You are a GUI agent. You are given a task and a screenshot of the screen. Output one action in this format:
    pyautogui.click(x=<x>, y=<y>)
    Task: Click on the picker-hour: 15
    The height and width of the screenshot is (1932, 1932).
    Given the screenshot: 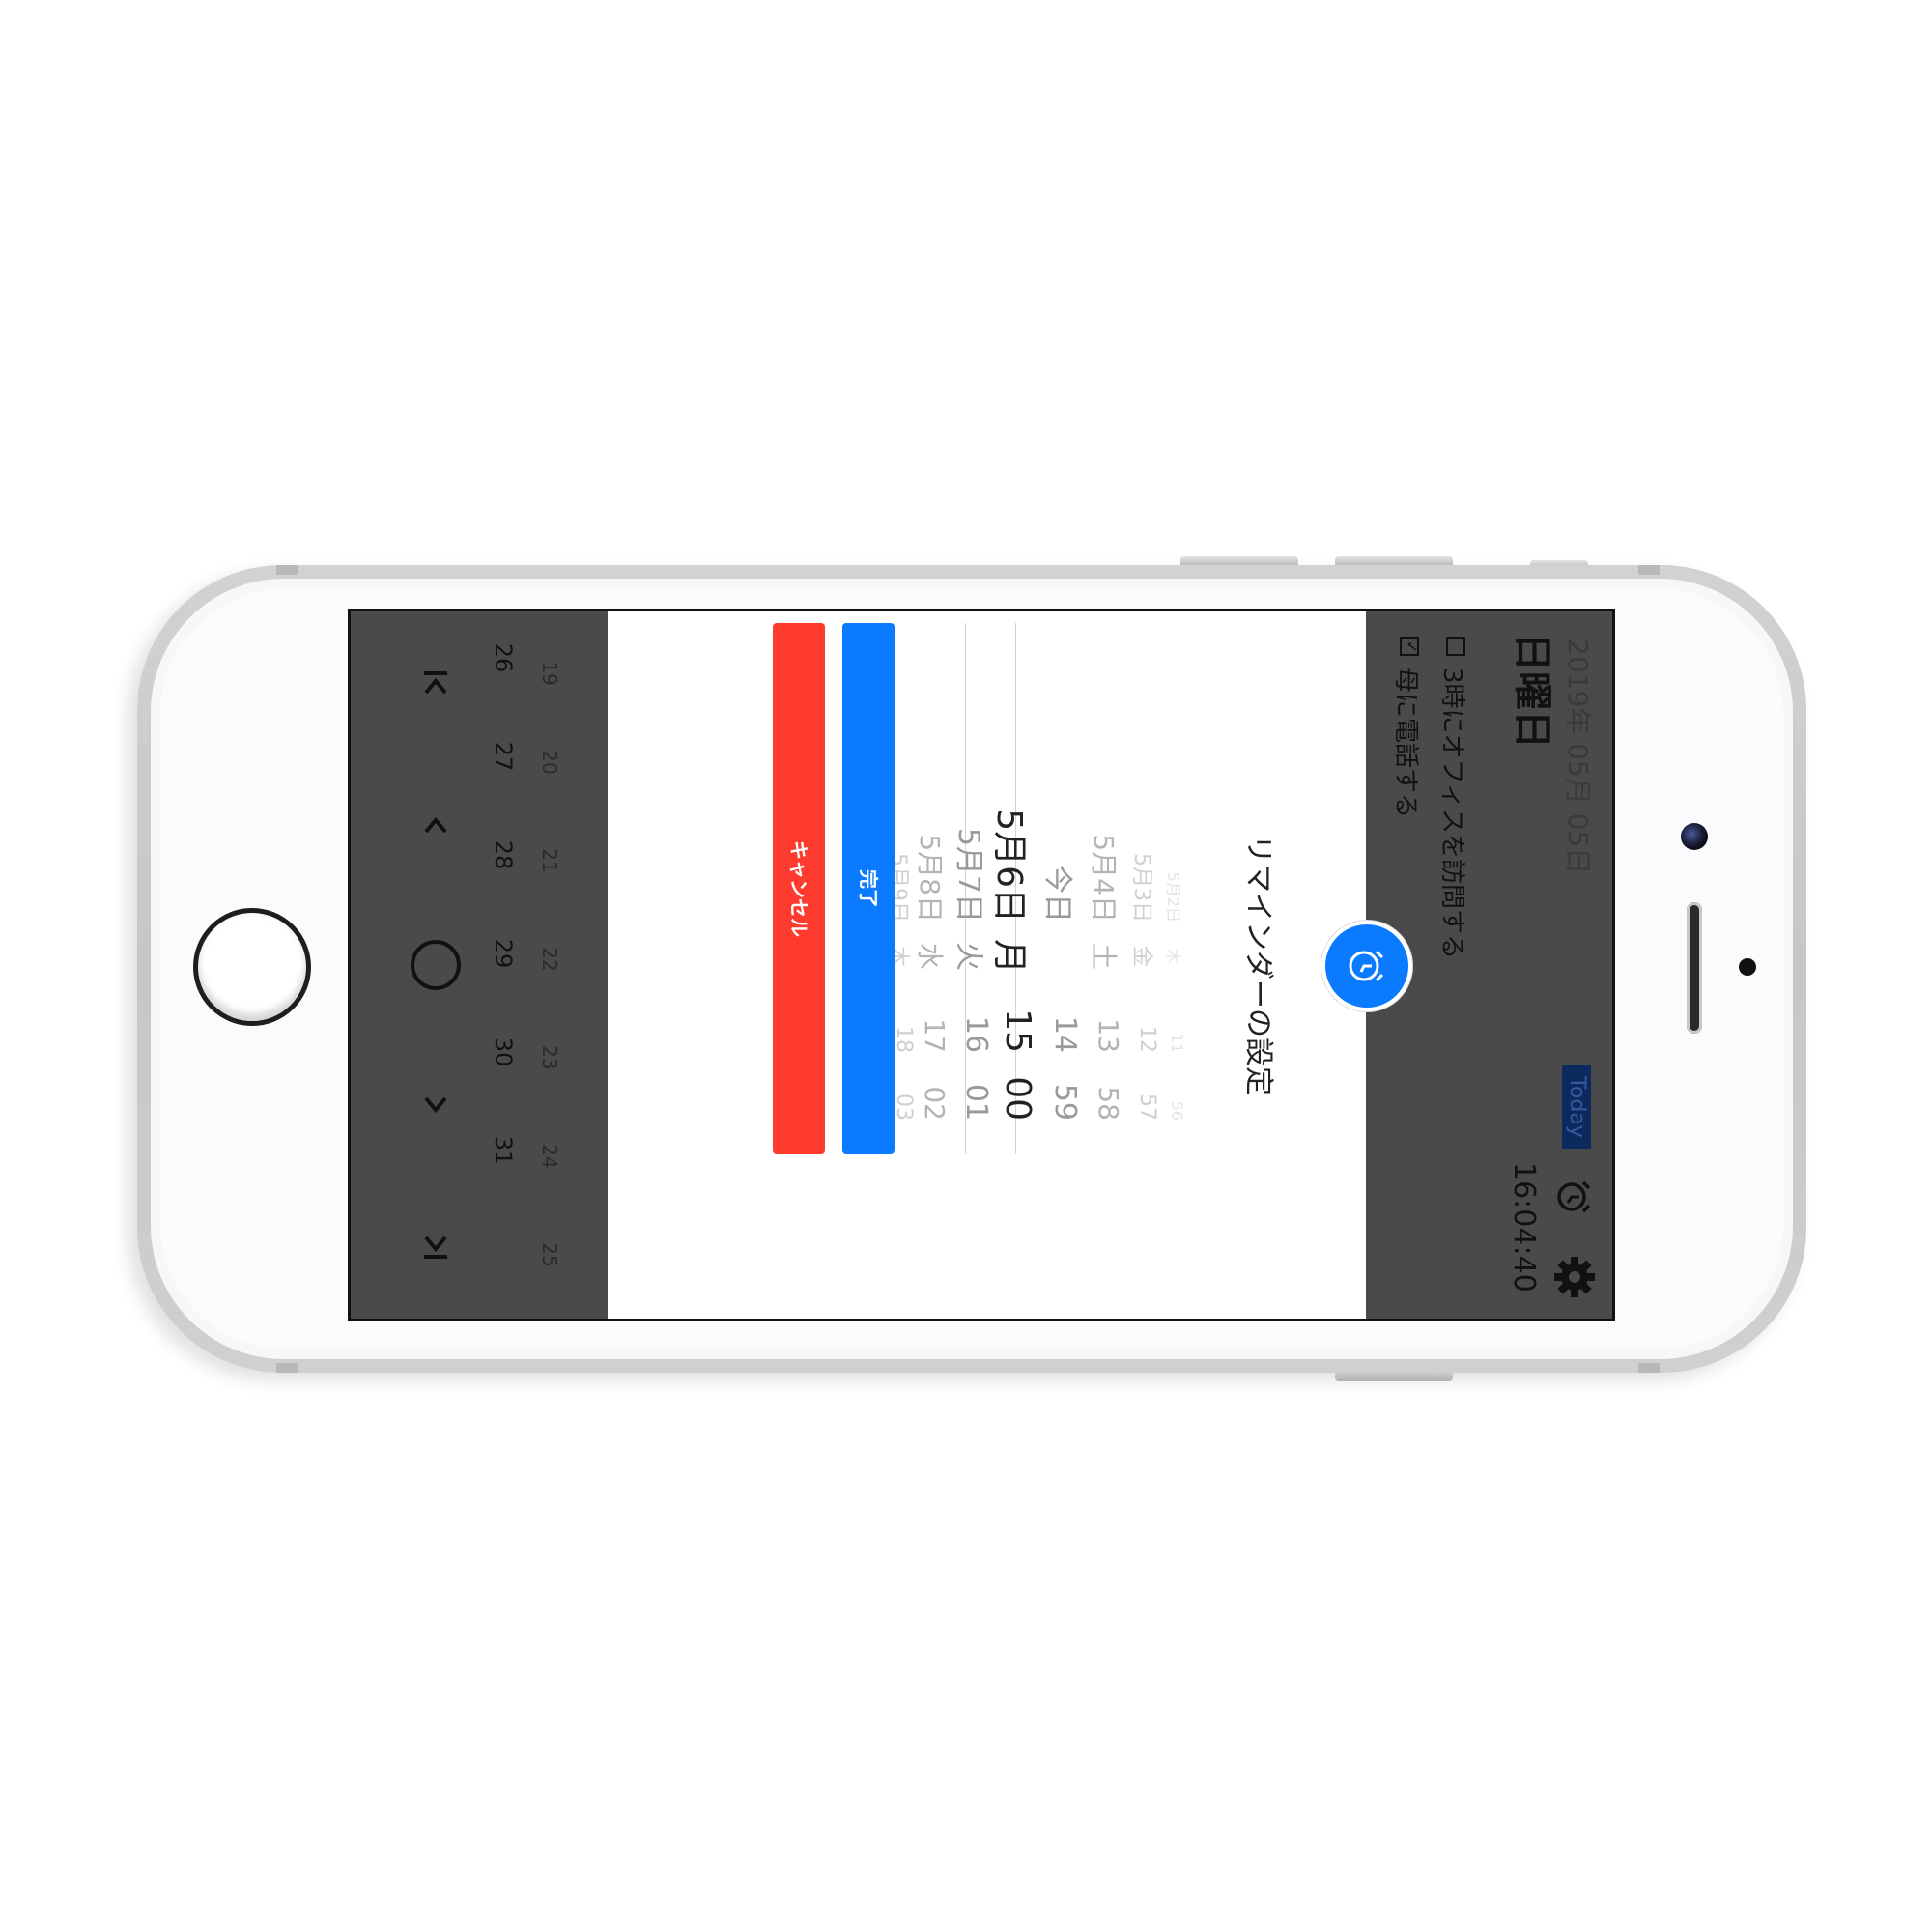 What is the action you would take?
    pyautogui.click(x=1018, y=1031)
    